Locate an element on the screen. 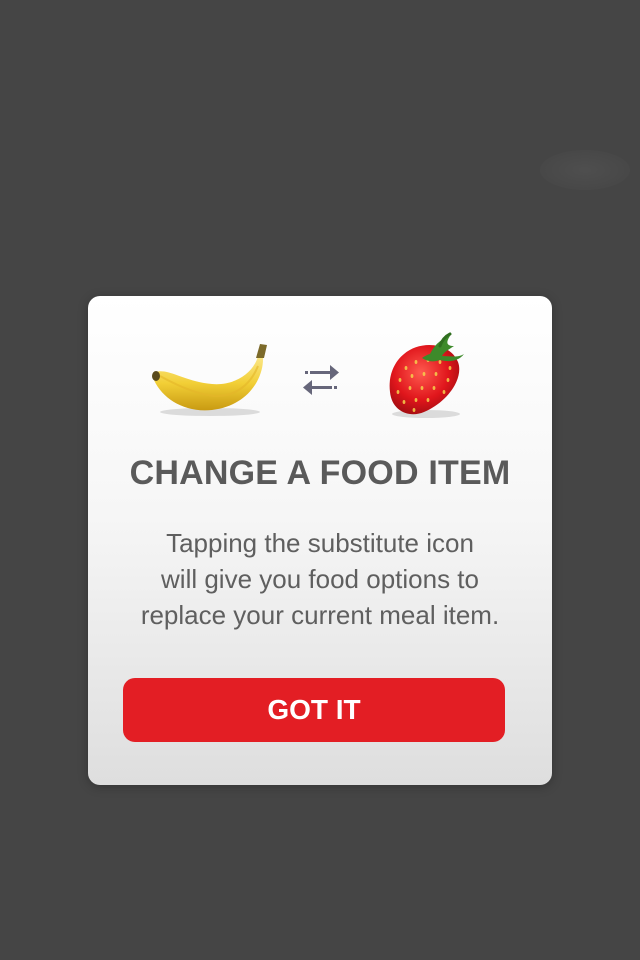 The image size is (640, 960). dialog-title: CHANGE A FOOD ITEM is located at coordinates (320, 473).